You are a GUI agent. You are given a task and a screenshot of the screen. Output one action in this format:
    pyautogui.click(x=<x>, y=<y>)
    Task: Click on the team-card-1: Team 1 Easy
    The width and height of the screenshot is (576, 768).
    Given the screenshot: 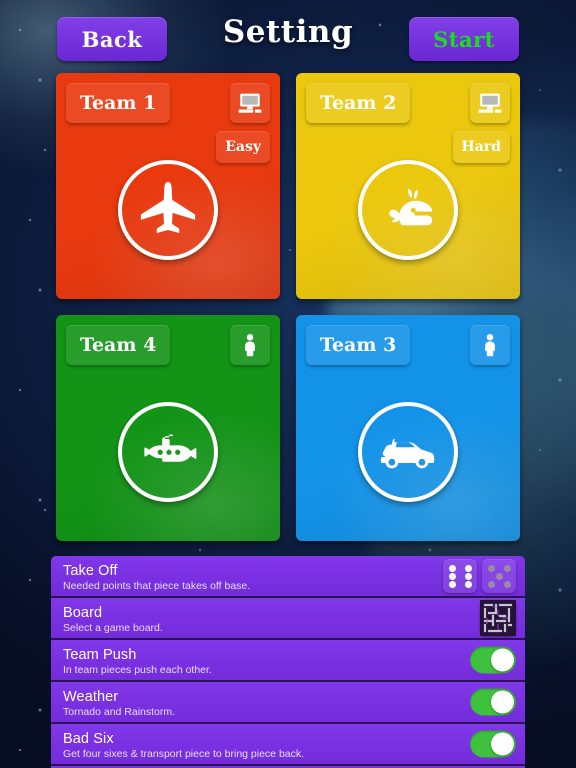 What is the action you would take?
    pyautogui.click(x=168, y=186)
    